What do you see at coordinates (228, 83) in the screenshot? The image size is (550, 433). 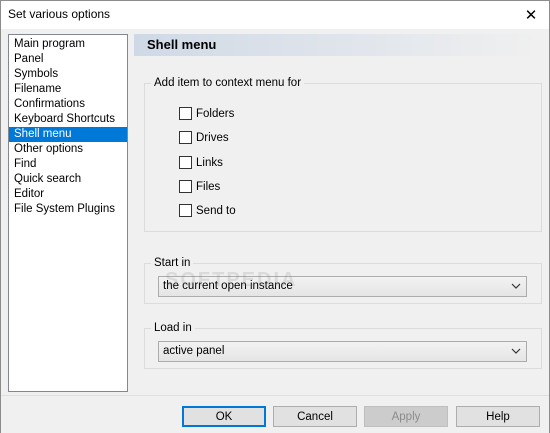 I see `context-menu-group-legend: Add item to context menu for` at bounding box center [228, 83].